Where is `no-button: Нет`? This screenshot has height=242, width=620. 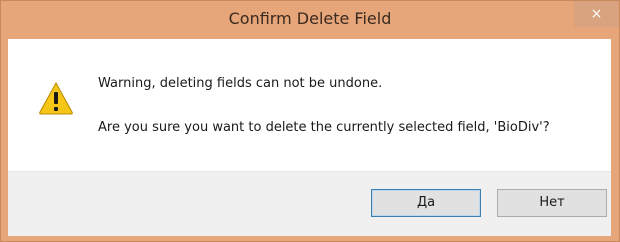 no-button: Нет is located at coordinates (552, 203).